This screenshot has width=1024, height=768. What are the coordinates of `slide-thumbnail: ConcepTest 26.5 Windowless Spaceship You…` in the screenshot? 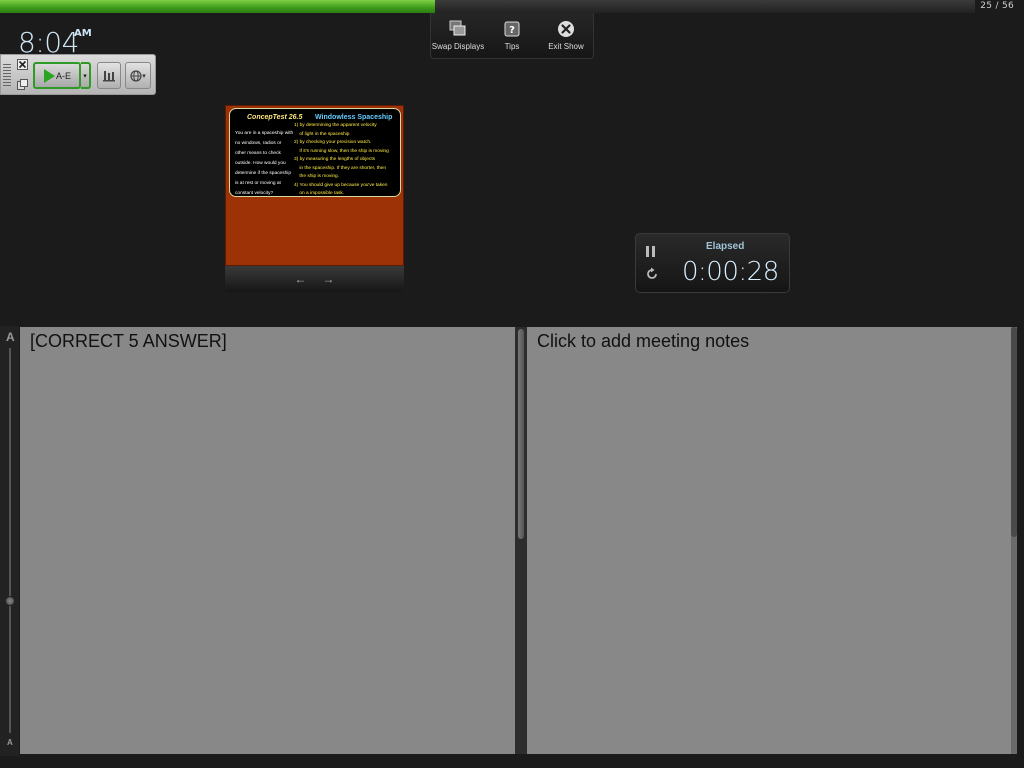 It's located at (314, 185).